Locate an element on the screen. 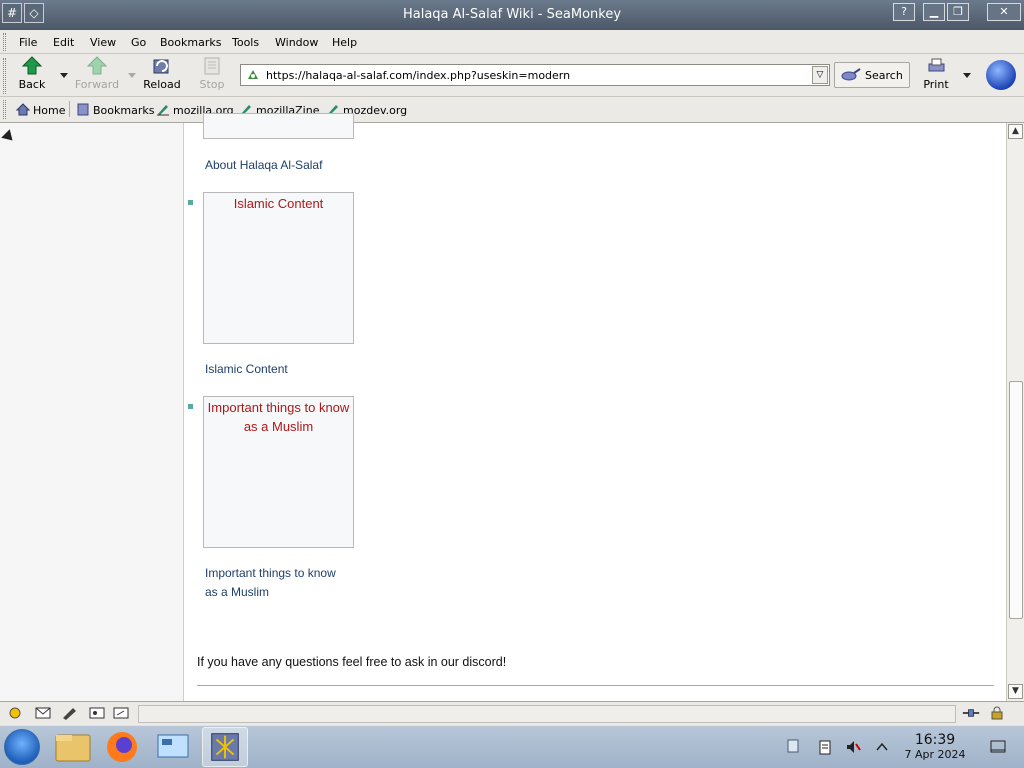 This screenshot has height=768, width=1024. sidebar is located at coordinates (92, 412).